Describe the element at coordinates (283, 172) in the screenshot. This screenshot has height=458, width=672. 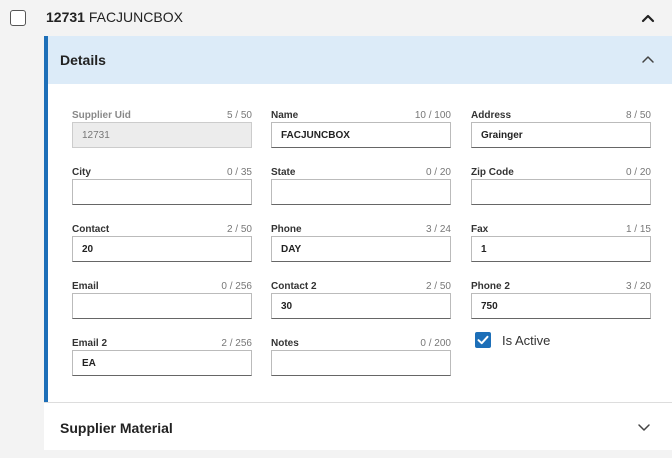
I see `field-label: State` at that location.